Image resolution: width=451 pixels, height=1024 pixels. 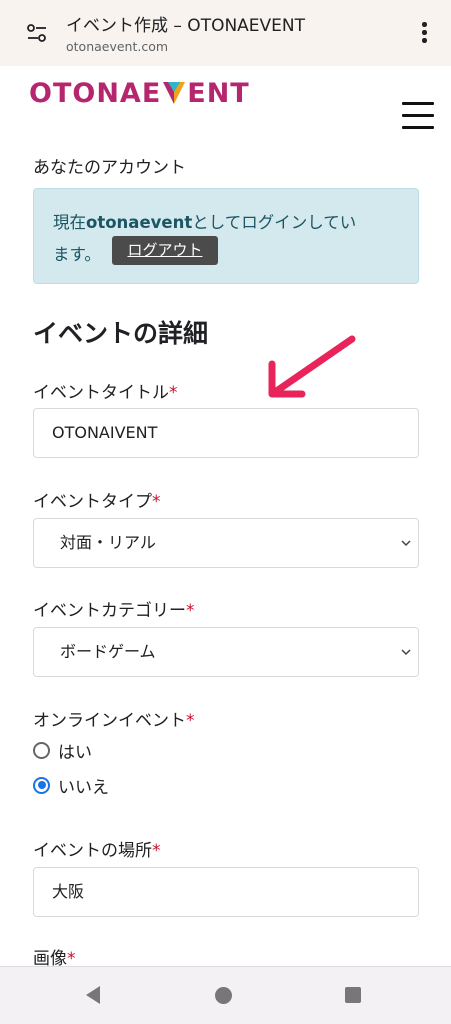 I want to click on account-heading: あなたのアカウント, so click(x=109, y=168).